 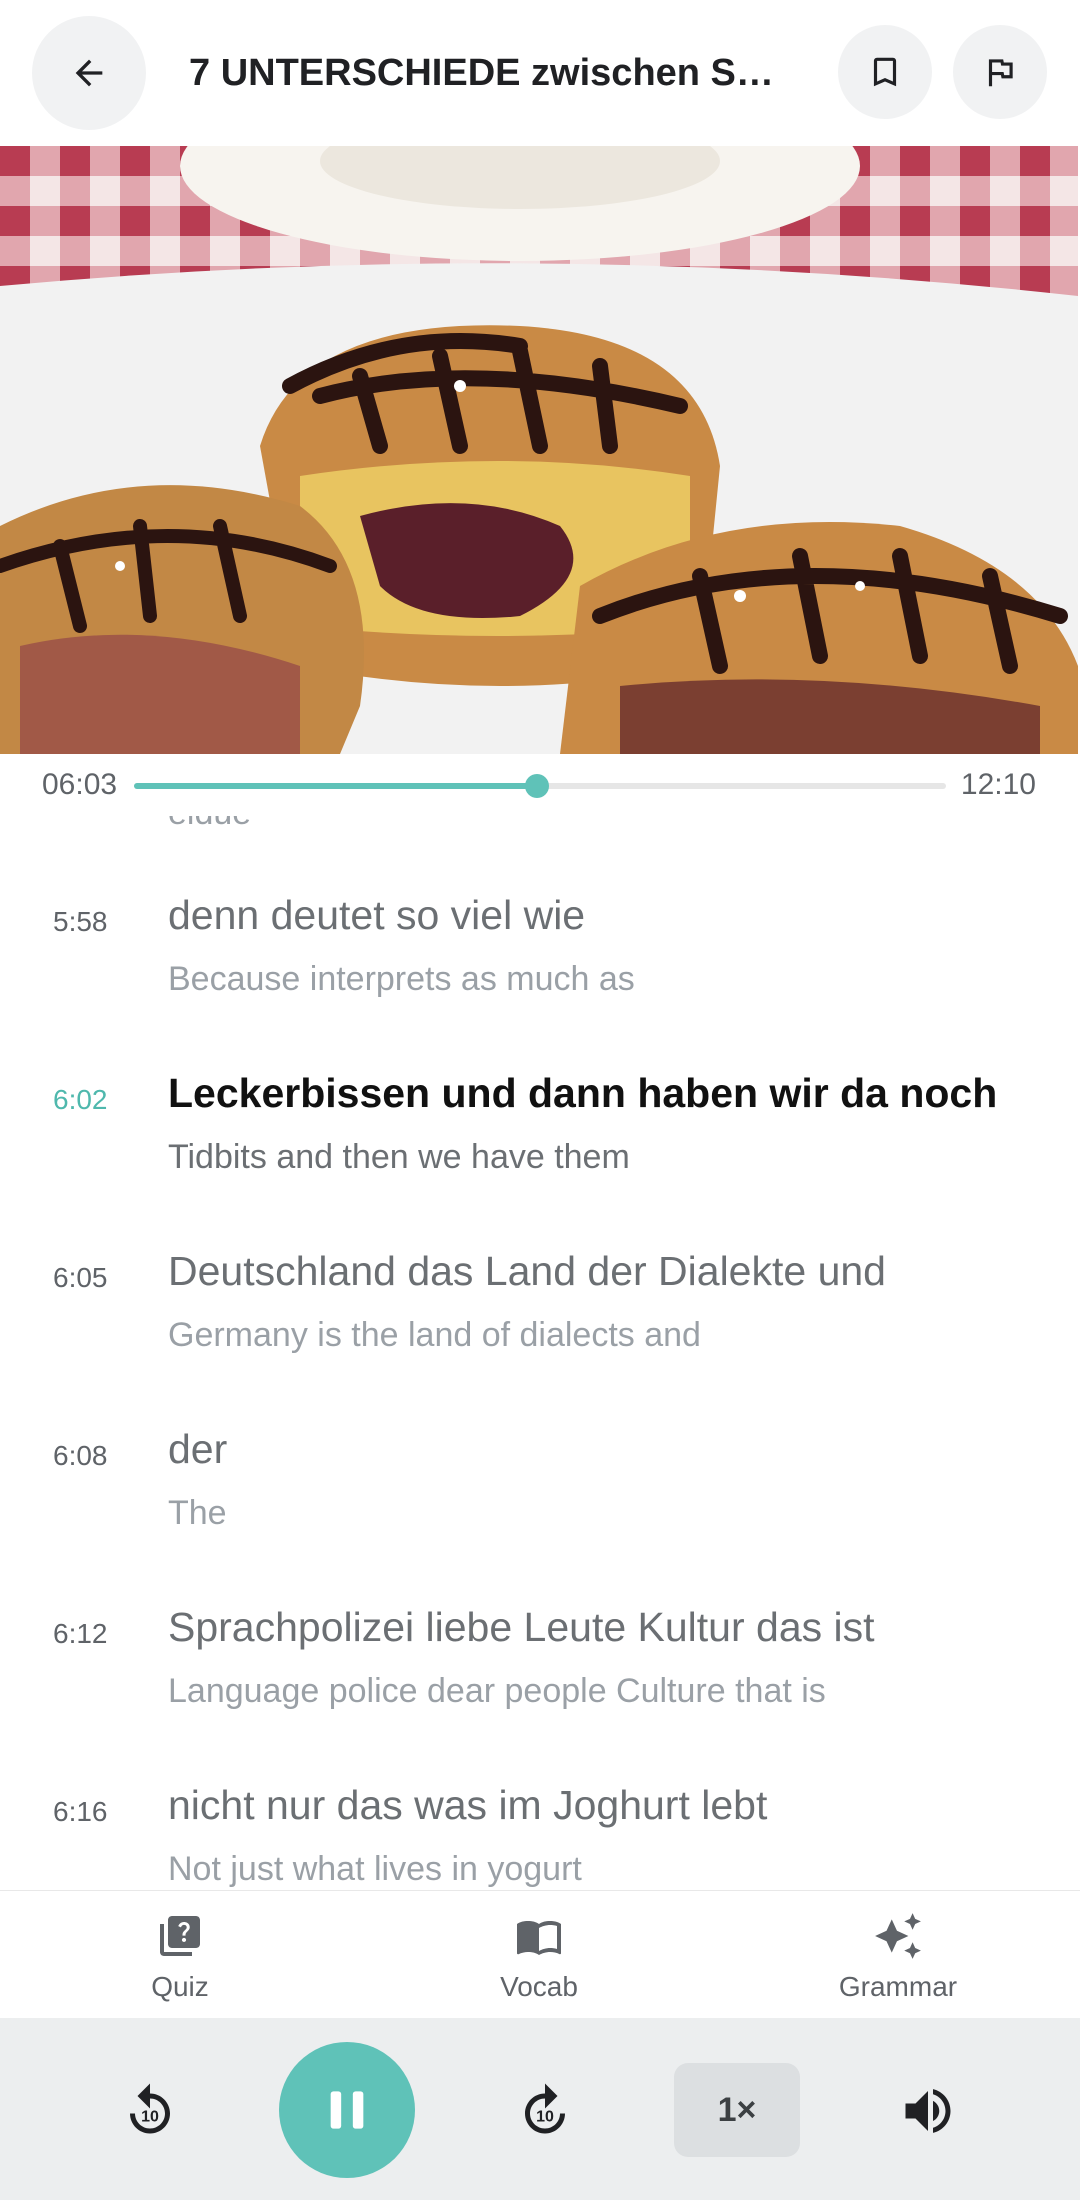 I want to click on line-translation: Because interprets as much as, so click(x=401, y=979).